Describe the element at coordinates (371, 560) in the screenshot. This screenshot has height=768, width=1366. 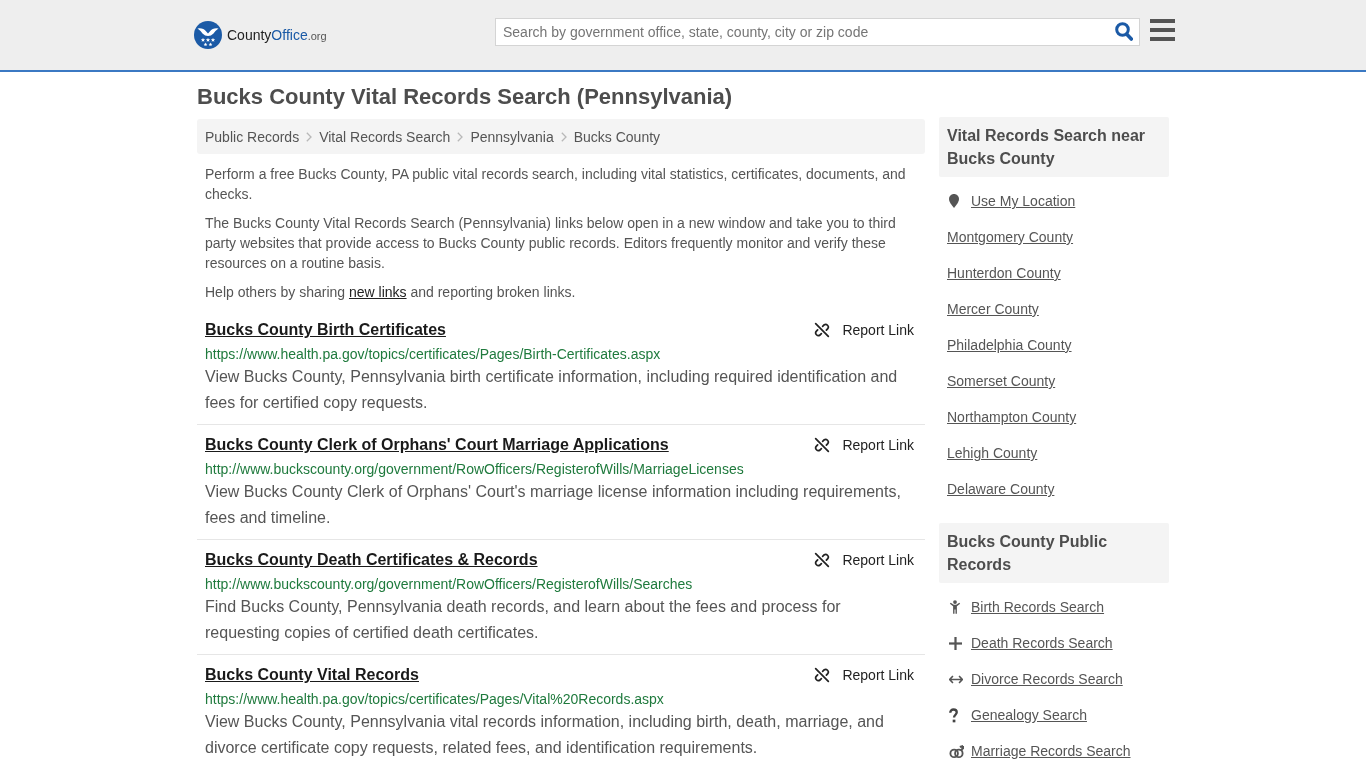
I see `listing-title-link: Bucks County Death Certificates & Records` at that location.